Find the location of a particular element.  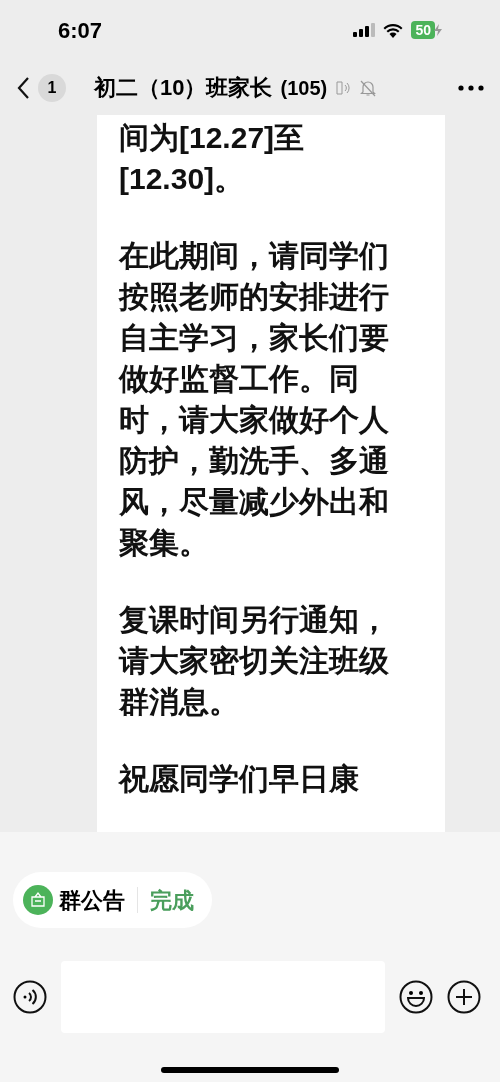

emoji-icon is located at coordinates (416, 997).